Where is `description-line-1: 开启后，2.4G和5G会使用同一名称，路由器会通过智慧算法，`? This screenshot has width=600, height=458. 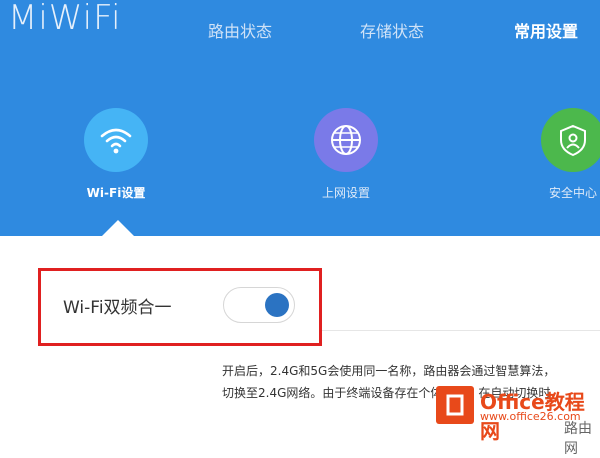 description-line-1: 开启后，2.4G和5G会使用同一名称，路由器会通过智慧算法， is located at coordinates (389, 371).